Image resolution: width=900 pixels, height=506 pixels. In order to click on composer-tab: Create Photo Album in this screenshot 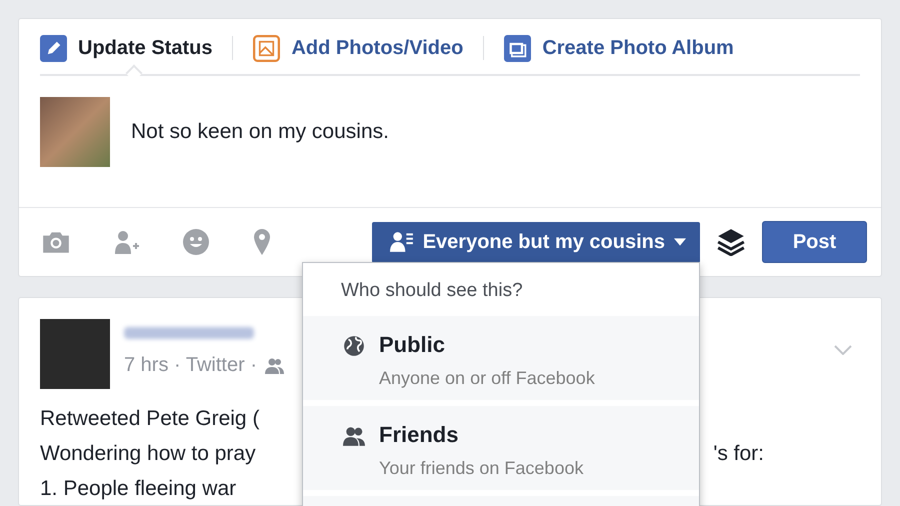, I will do `click(619, 48)`.